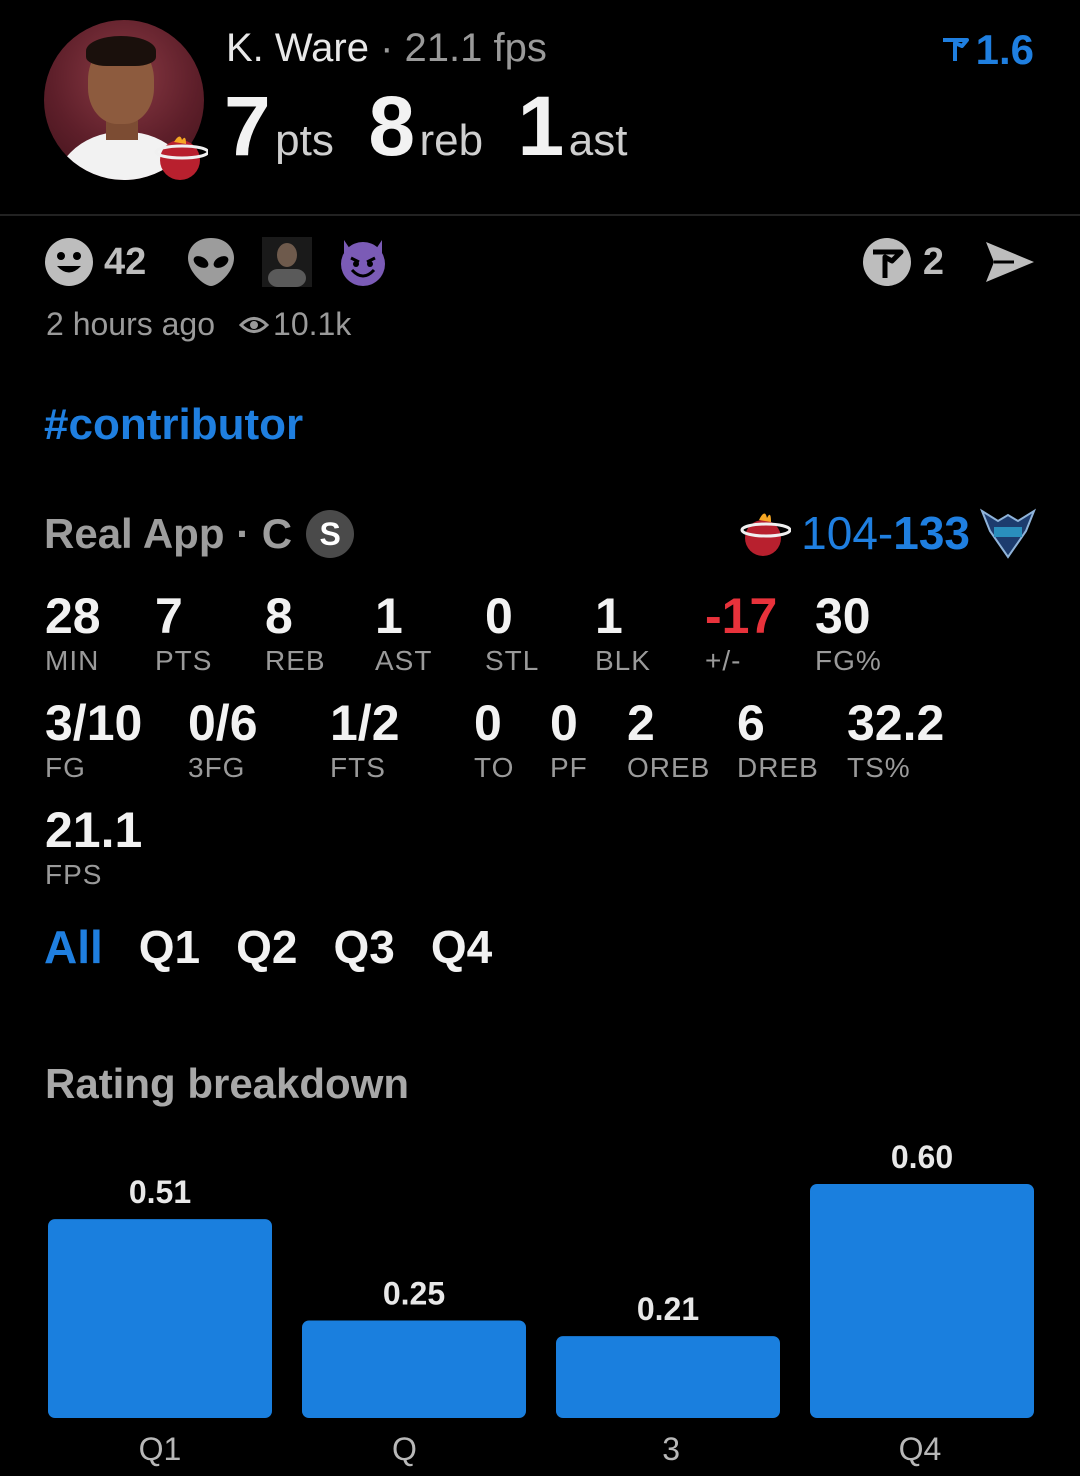  I want to click on reb-value: 8, so click(392, 126).